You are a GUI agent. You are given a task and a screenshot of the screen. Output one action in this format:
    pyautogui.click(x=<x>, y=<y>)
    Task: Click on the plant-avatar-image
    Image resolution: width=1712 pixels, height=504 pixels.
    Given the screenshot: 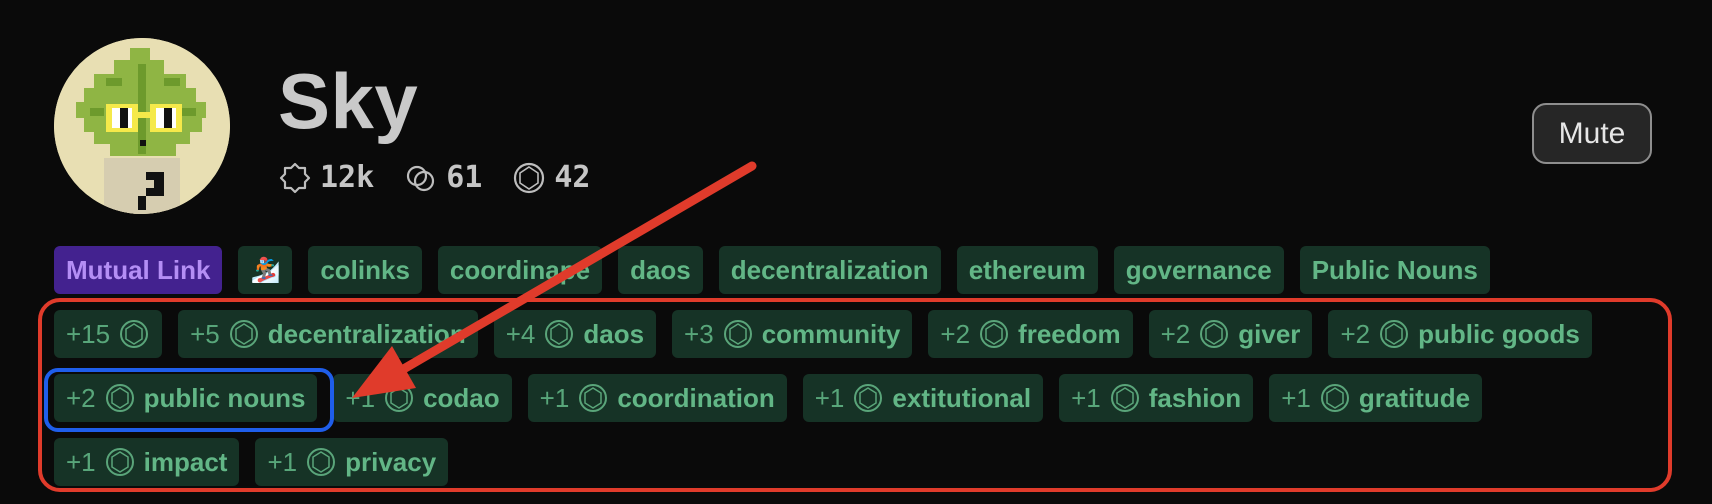 What is the action you would take?
    pyautogui.click(x=142, y=126)
    